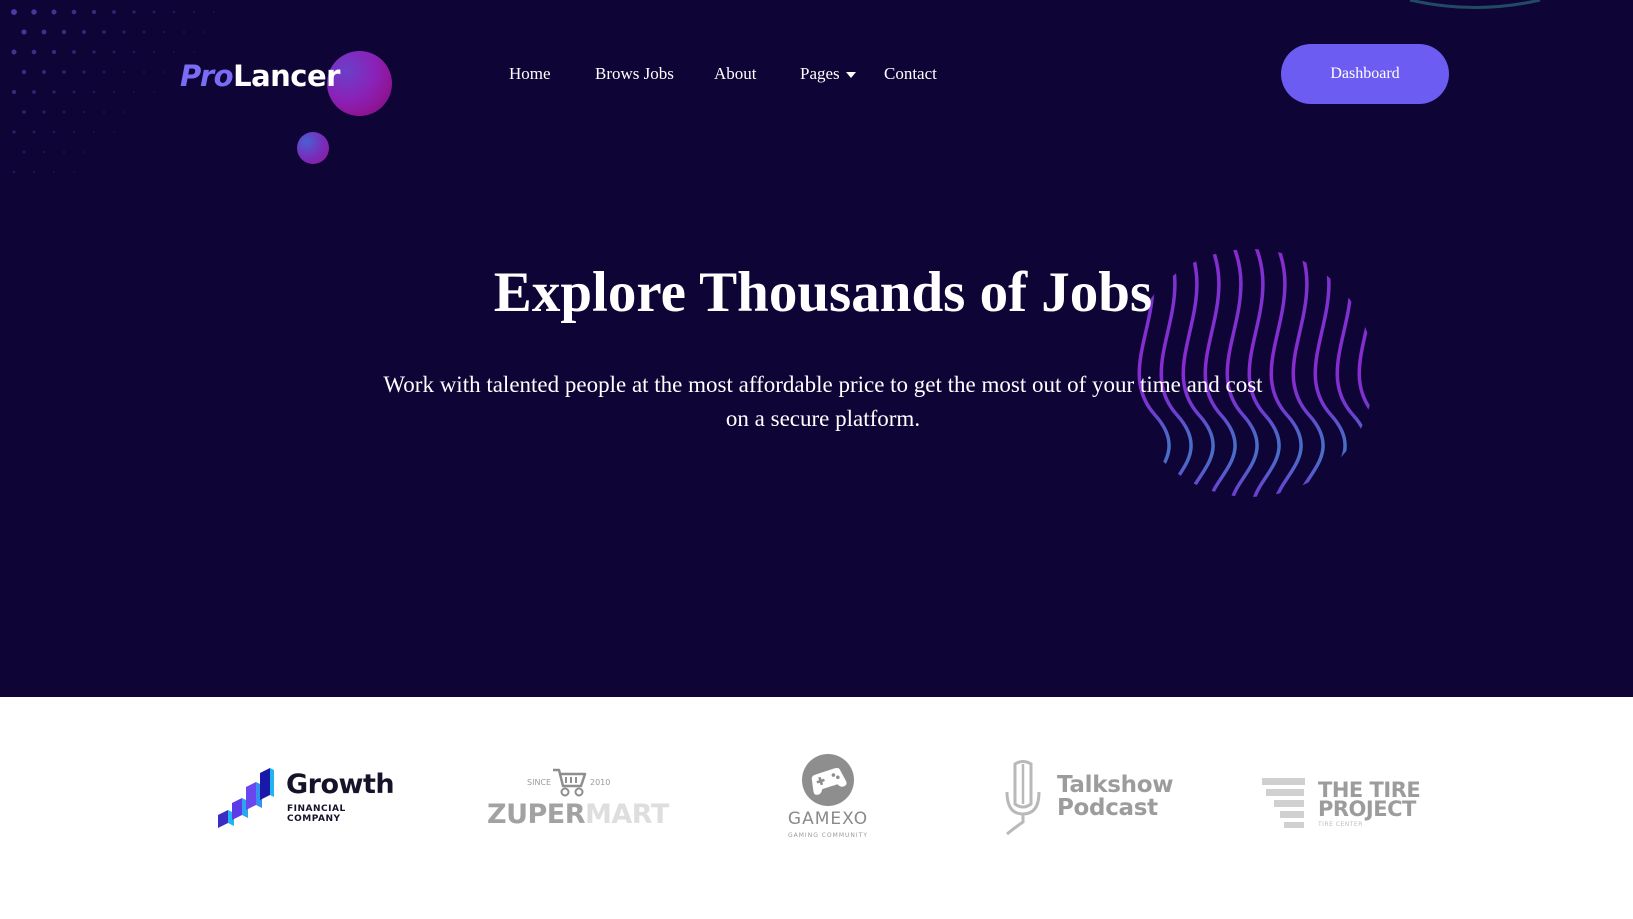 This screenshot has width=1633, height=919. I want to click on zupermart-year: 2010, so click(600, 782).